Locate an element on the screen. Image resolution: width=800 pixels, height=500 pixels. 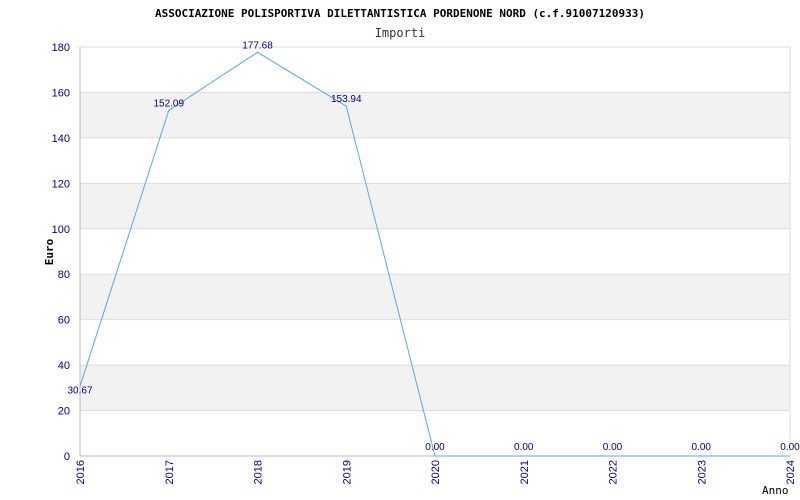
y-tick-label: 180 is located at coordinates (61, 48).